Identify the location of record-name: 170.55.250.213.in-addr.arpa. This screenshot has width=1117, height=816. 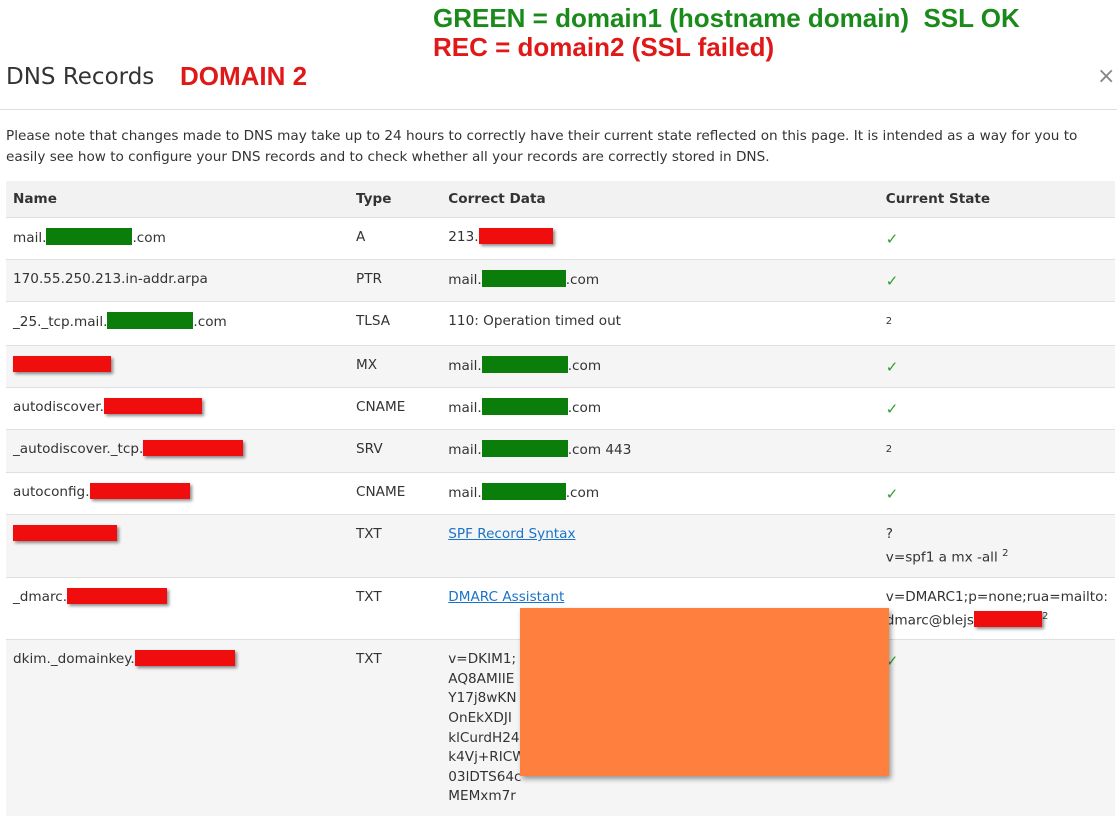
(177, 280).